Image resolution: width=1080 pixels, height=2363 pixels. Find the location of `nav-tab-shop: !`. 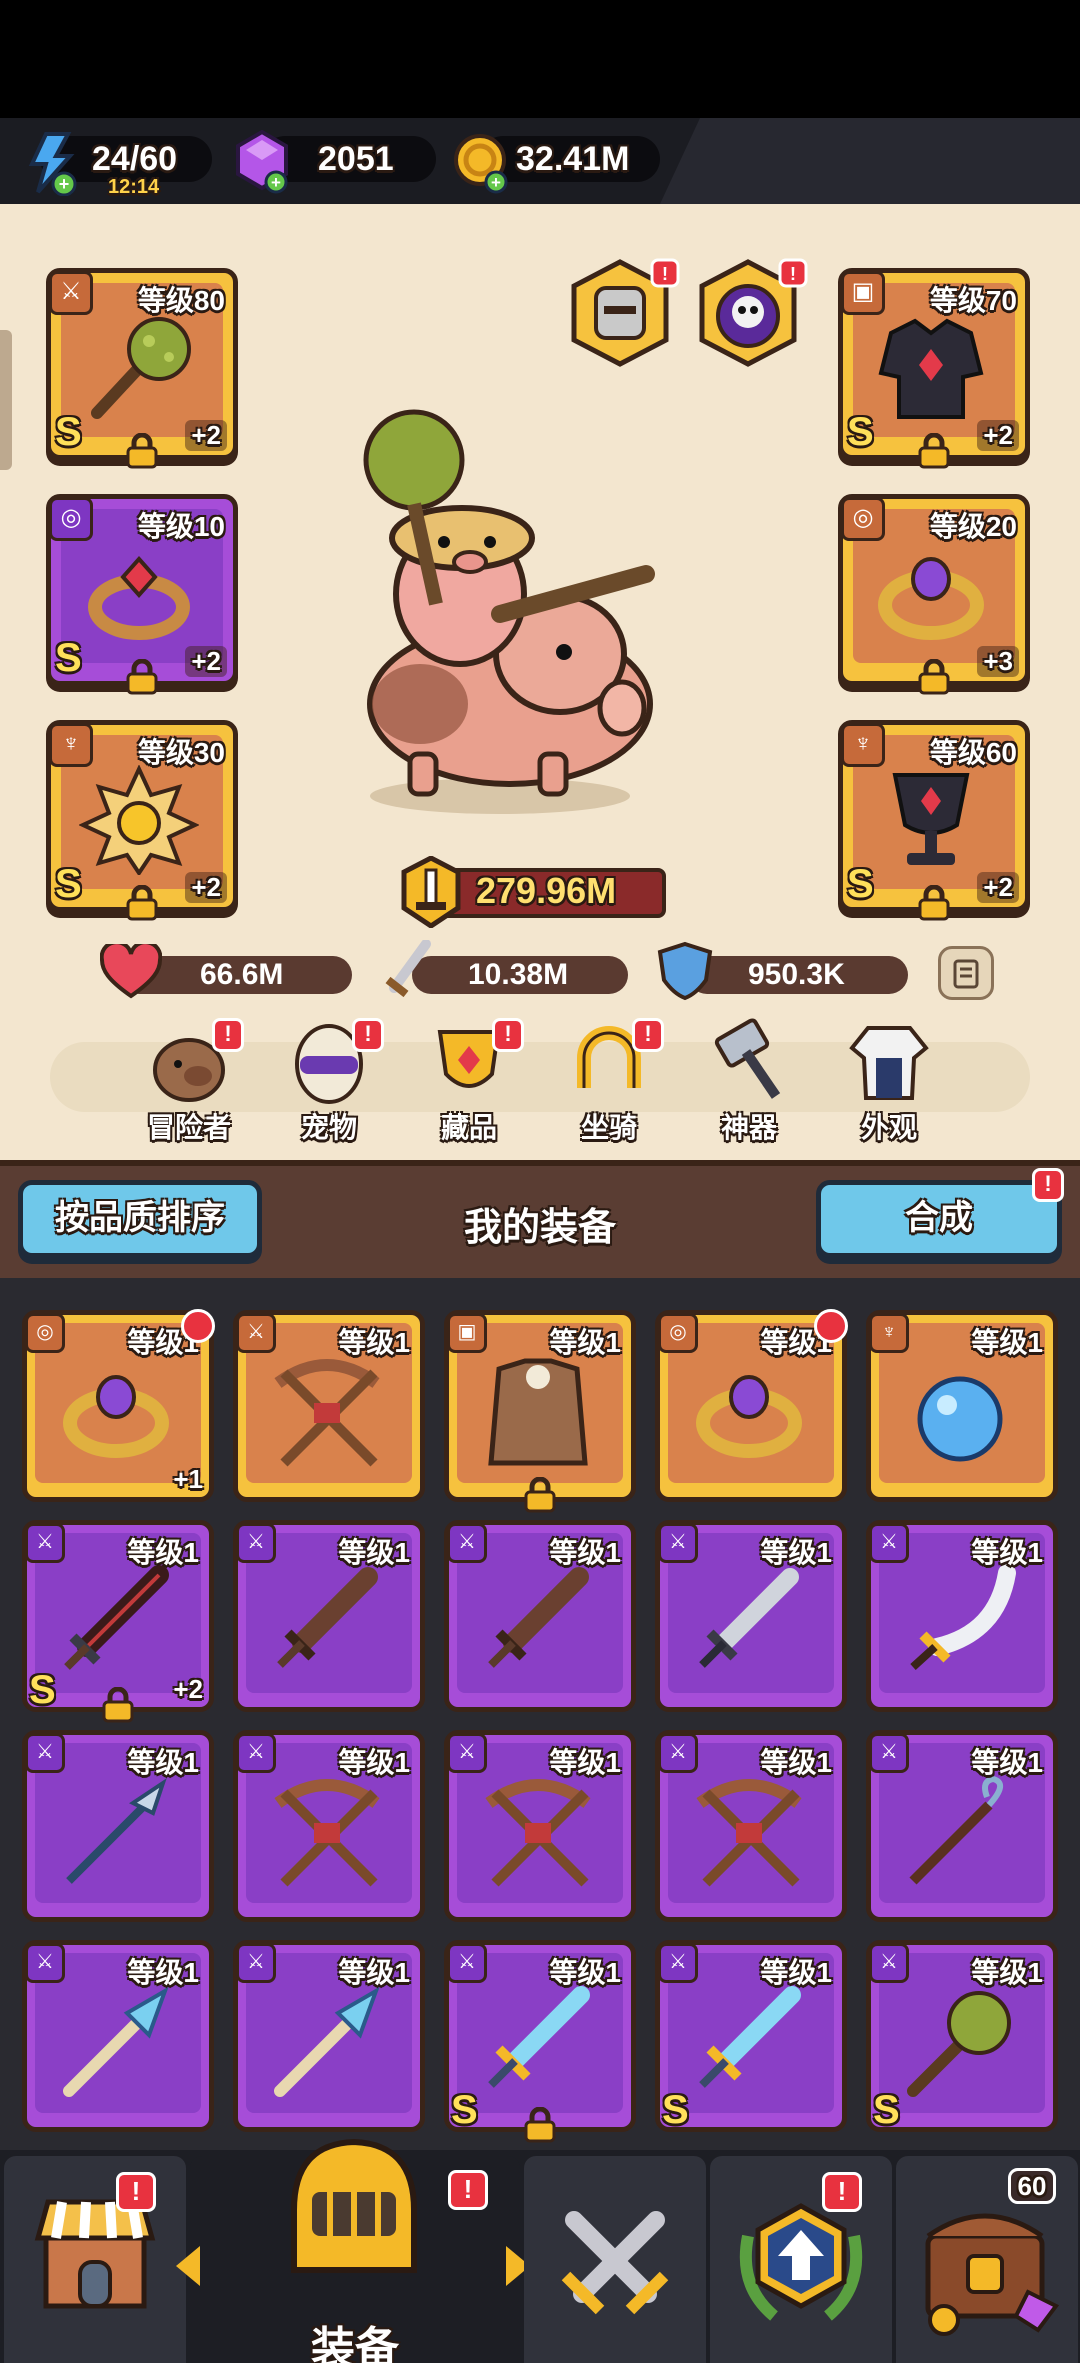

nav-tab-shop: ! is located at coordinates (95, 2259).